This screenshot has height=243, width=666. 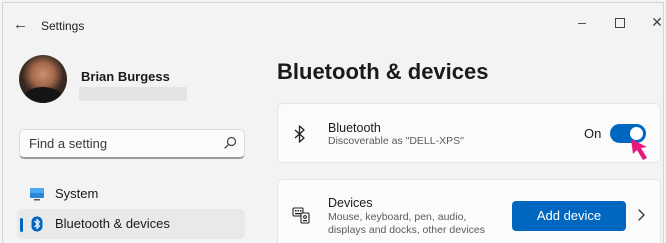 What do you see at coordinates (354, 128) in the screenshot?
I see `bluetooth-title: Bluetooth` at bounding box center [354, 128].